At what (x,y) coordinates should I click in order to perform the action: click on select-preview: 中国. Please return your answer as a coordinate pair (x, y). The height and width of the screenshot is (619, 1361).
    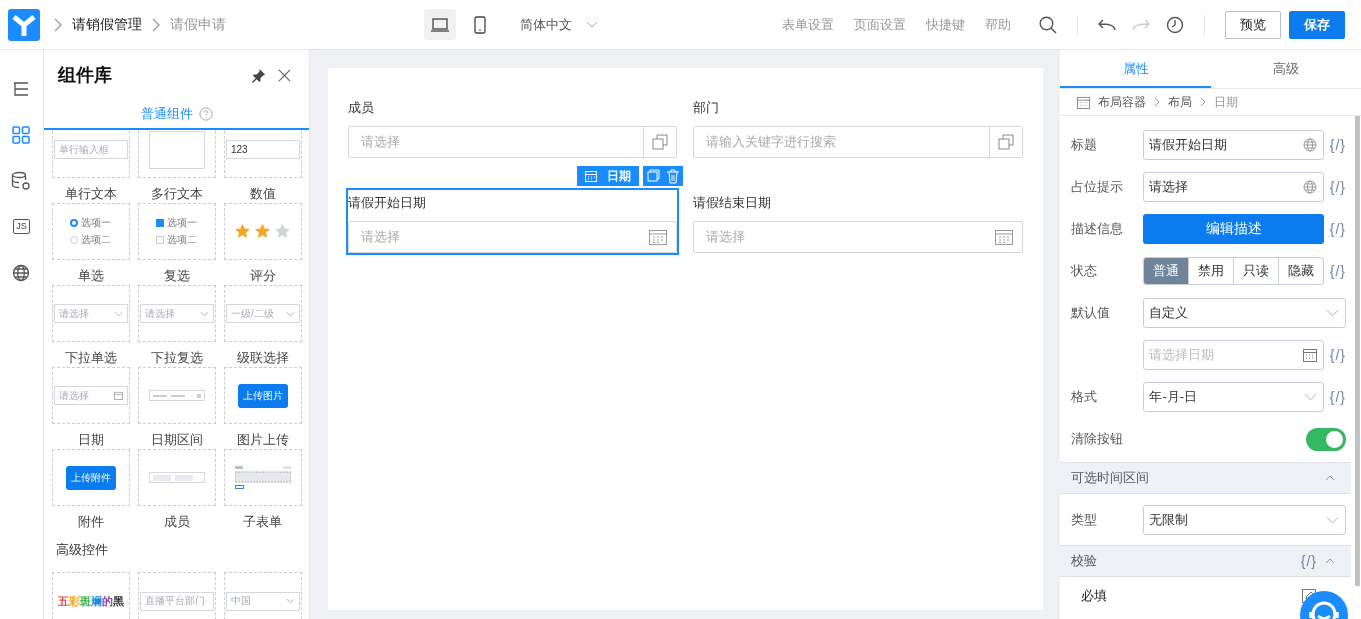
    Looking at the image, I should click on (240, 601).